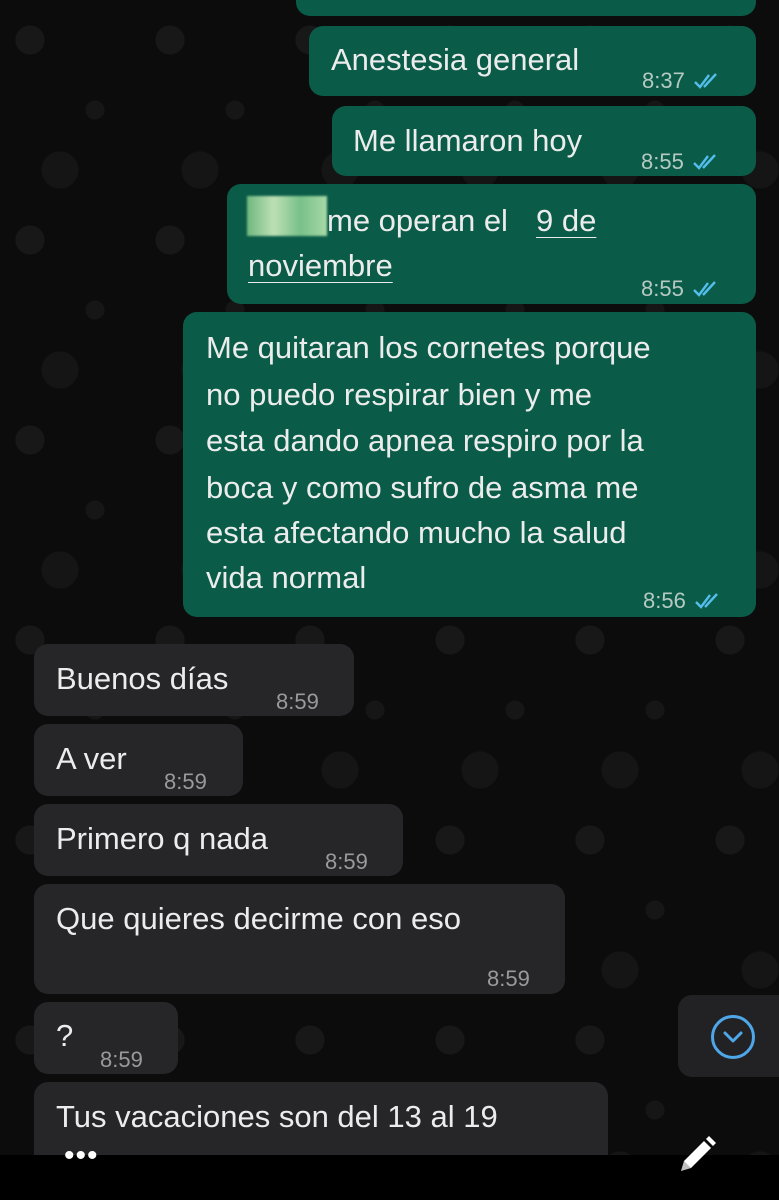  Describe the element at coordinates (416, 532) in the screenshot. I see `message-line: esta afectando mucho la salud` at that location.